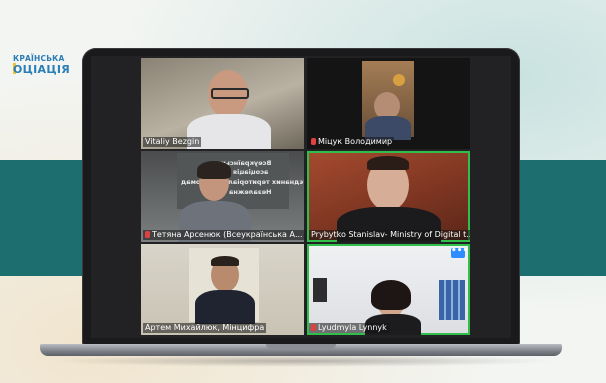 This screenshot has width=606, height=383. Describe the element at coordinates (320, 290) in the screenshot. I see `office-item` at that location.